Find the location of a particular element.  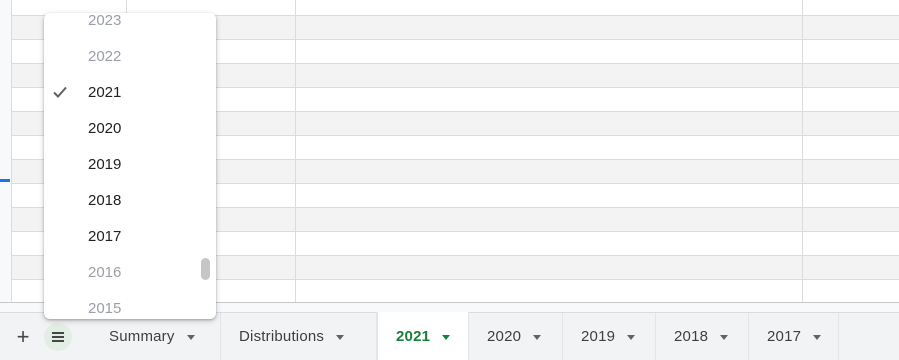

menu-item-2016: 2016 is located at coordinates (130, 272).